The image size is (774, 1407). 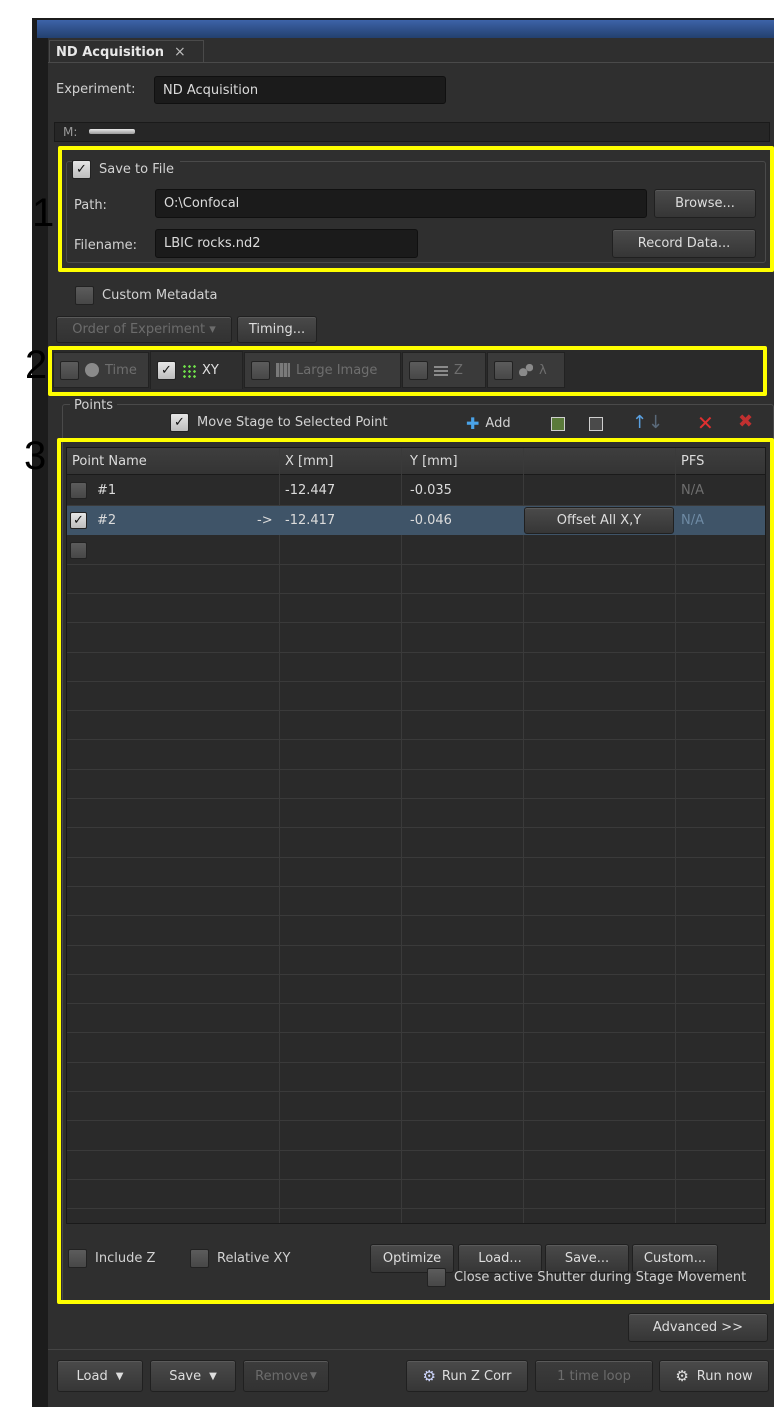 What do you see at coordinates (43, 213) in the screenshot?
I see `annotation-1: 1` at bounding box center [43, 213].